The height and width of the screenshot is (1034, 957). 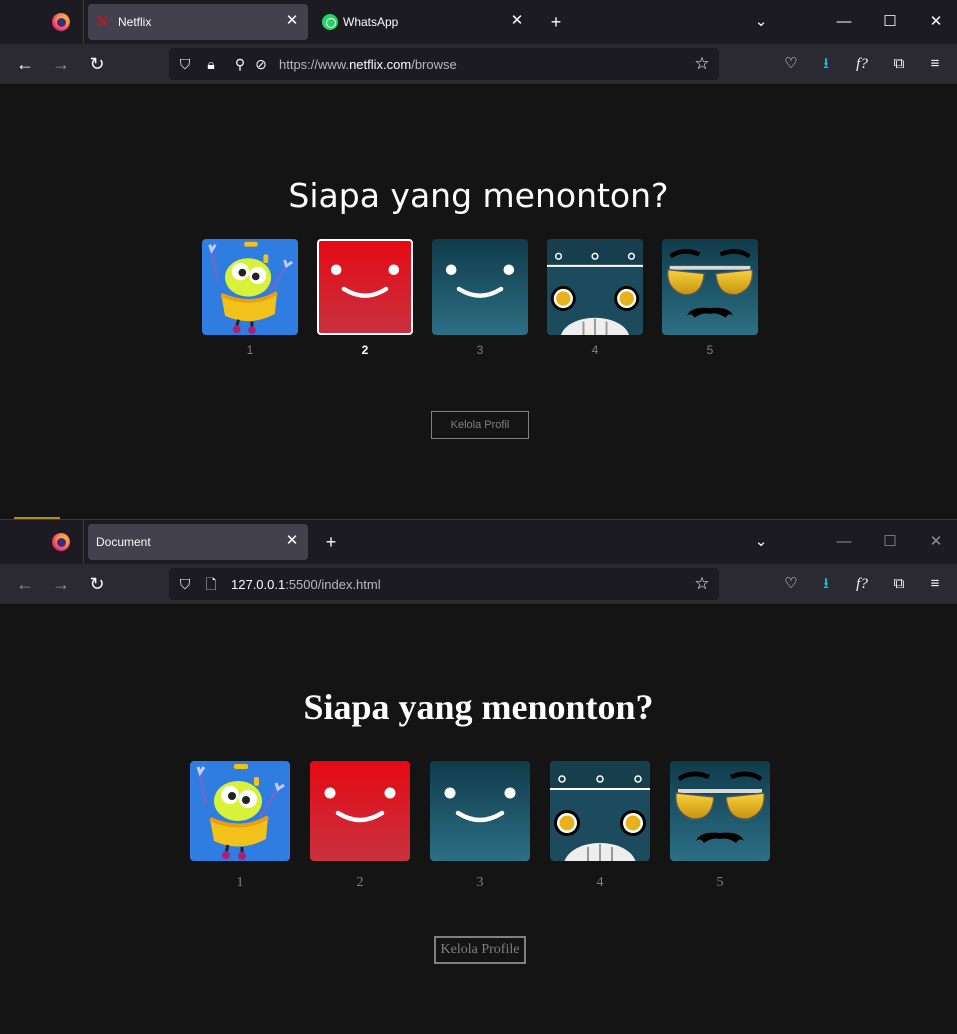 What do you see at coordinates (261, 64) in the screenshot?
I see `tracking-off-icon: ⊘` at bounding box center [261, 64].